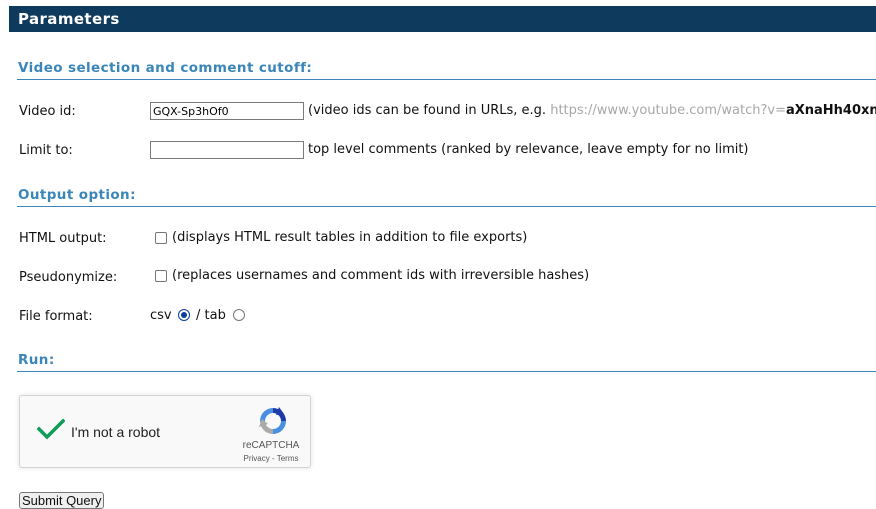 Image resolution: width=876 pixels, height=509 pixels. Describe the element at coordinates (446, 362) in the screenshot. I see `section-run: Run:` at that location.